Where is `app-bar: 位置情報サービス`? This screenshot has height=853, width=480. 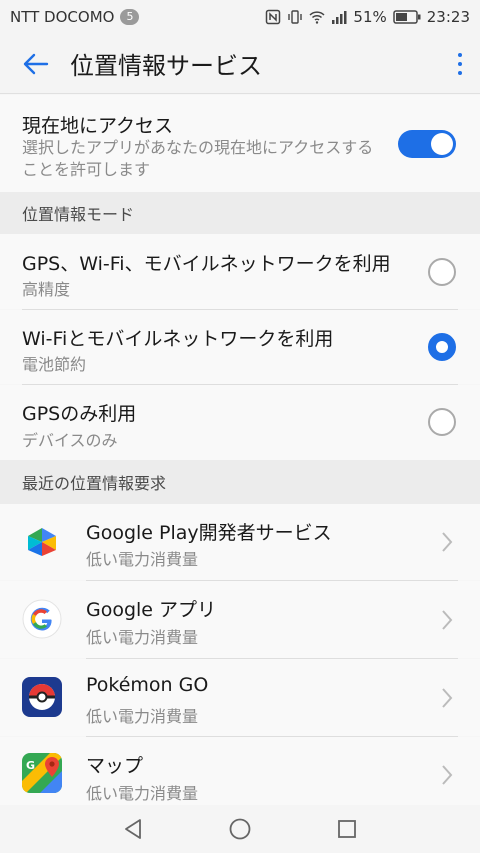 app-bar: 位置情報サービス is located at coordinates (240, 64).